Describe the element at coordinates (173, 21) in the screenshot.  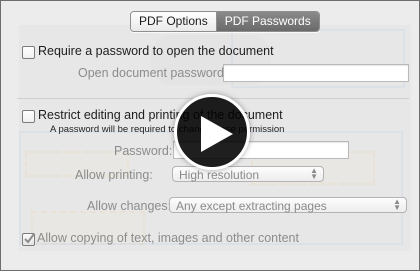
I see `tab-pdf-options: PDF Options` at that location.